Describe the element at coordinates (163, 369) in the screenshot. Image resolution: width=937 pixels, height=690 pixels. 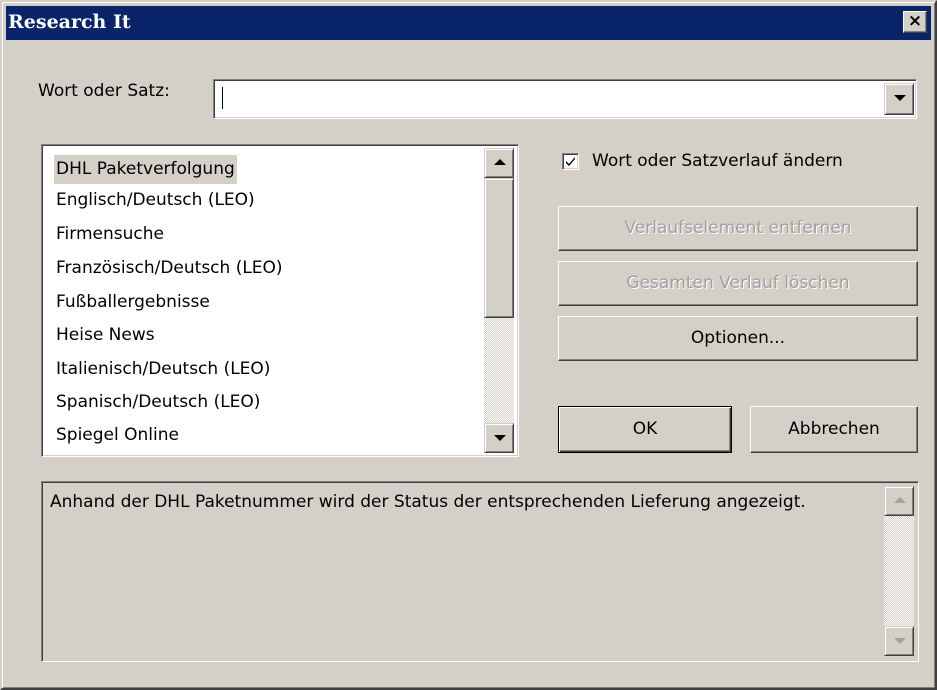
I see `list-item: Italienisch/Deutsch (LEO)` at that location.